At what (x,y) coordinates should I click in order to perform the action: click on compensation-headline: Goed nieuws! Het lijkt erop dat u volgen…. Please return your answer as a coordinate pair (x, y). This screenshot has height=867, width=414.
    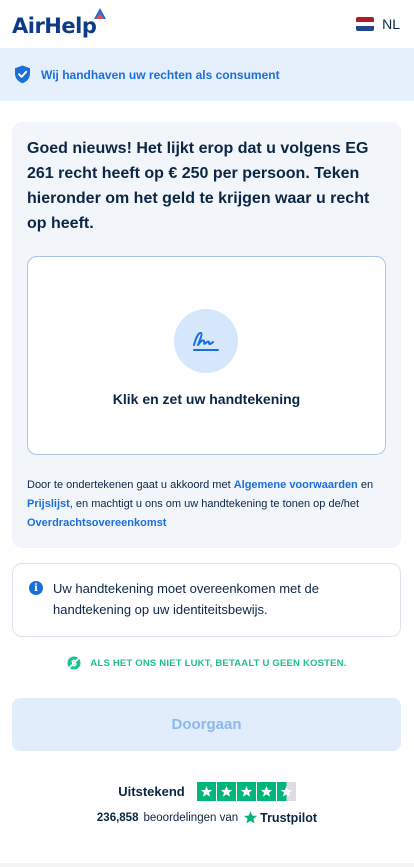
    Looking at the image, I should click on (198, 186).